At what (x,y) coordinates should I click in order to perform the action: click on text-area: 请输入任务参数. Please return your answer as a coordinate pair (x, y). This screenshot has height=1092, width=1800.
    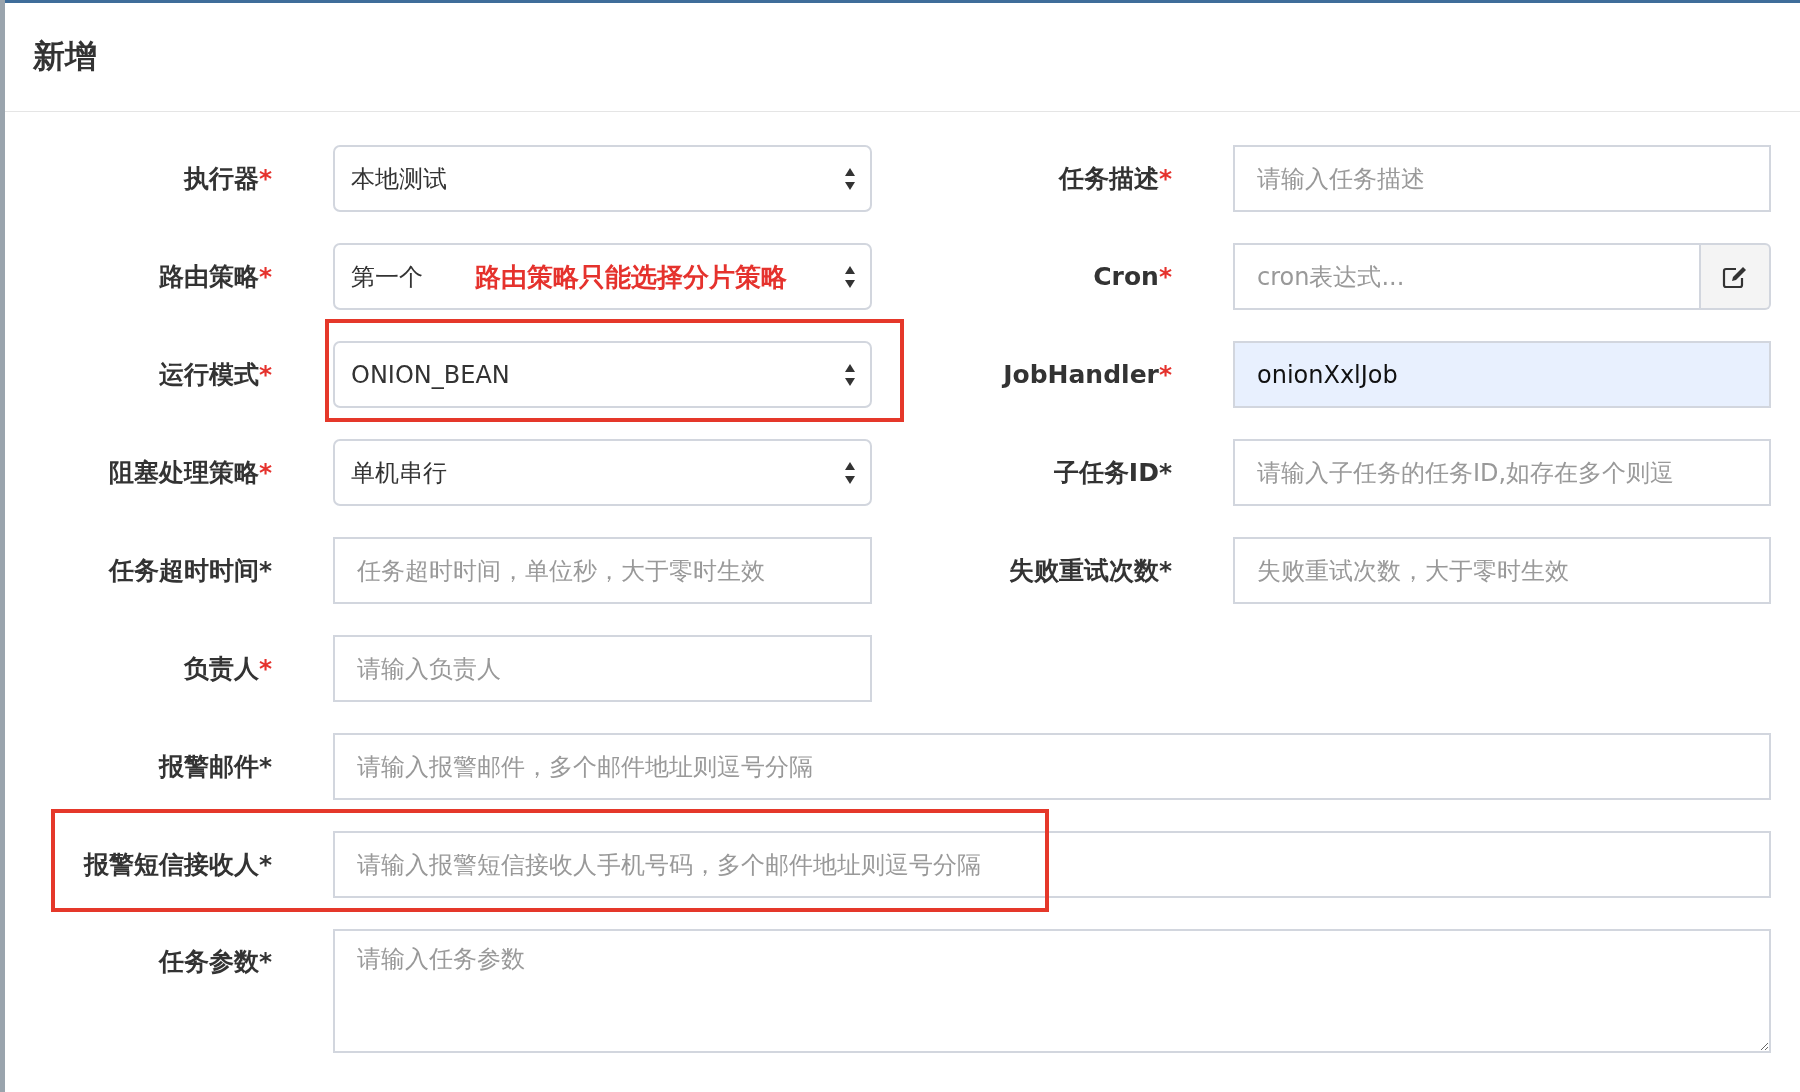
    Looking at the image, I should click on (1052, 991).